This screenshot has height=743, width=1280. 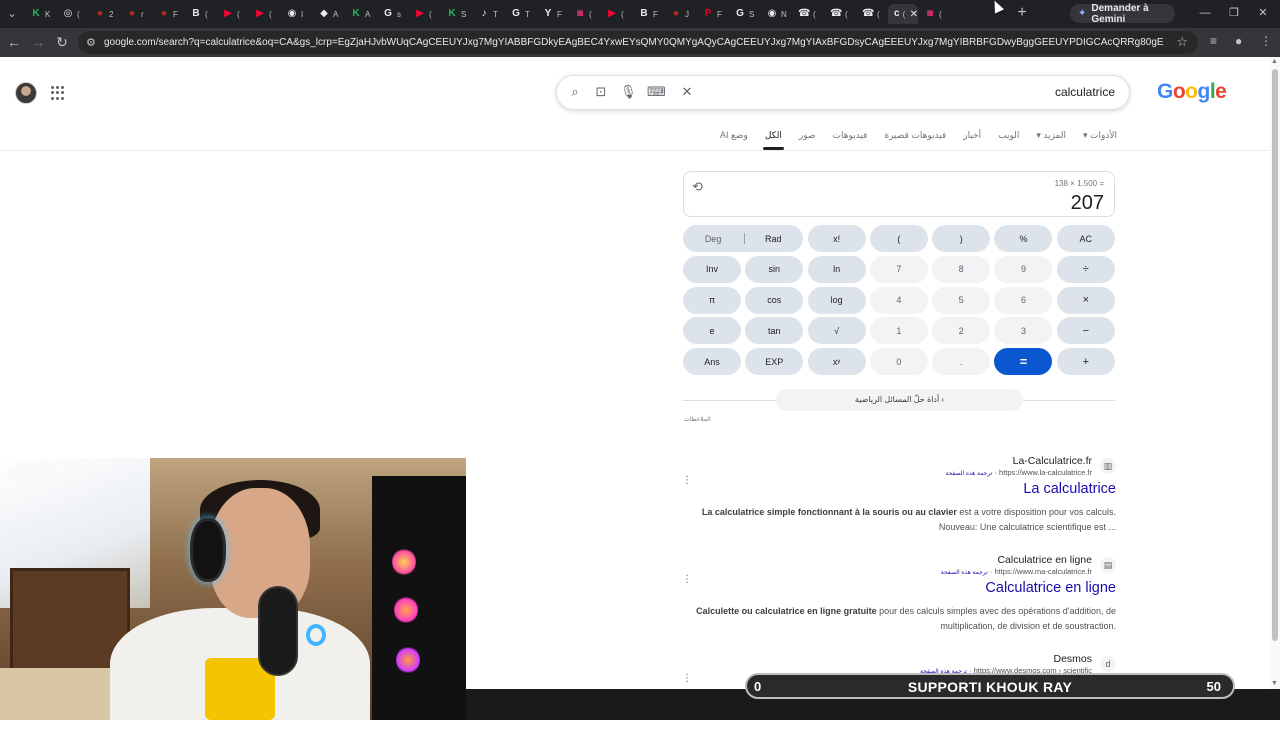 What do you see at coordinates (1263, 13) in the screenshot?
I see `close-window-icon: ✕` at bounding box center [1263, 13].